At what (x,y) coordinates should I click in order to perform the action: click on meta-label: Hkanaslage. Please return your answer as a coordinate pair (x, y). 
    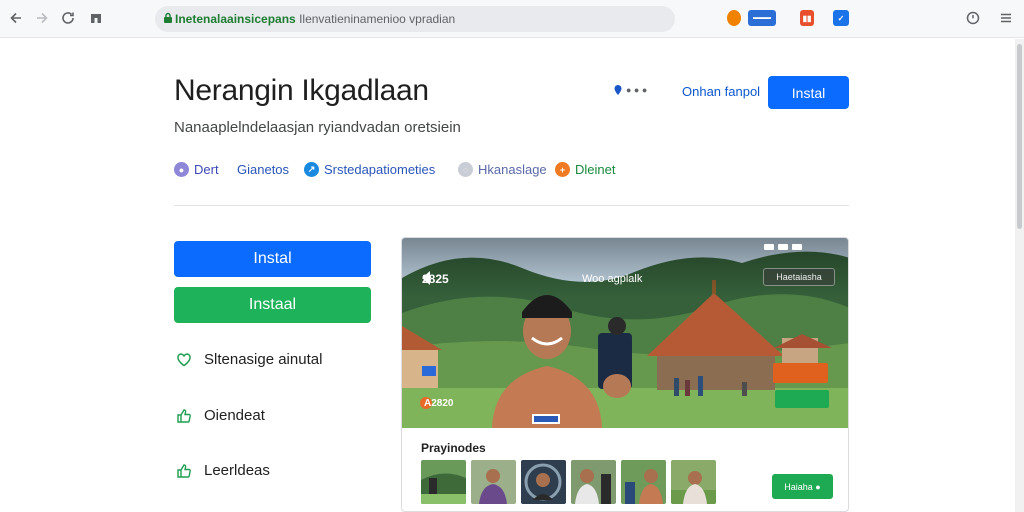
    Looking at the image, I should click on (512, 169).